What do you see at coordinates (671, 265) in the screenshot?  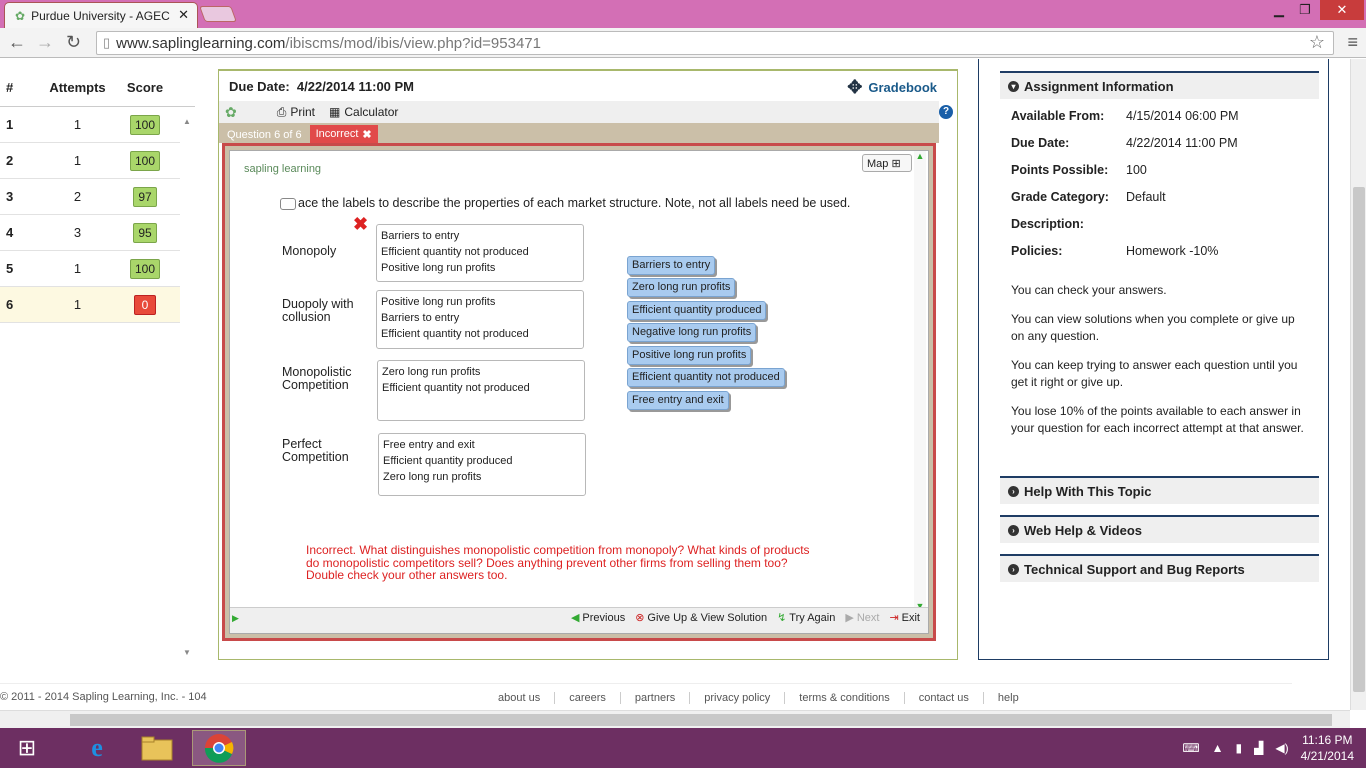 I see `draggable-label: Barriers to entry` at bounding box center [671, 265].